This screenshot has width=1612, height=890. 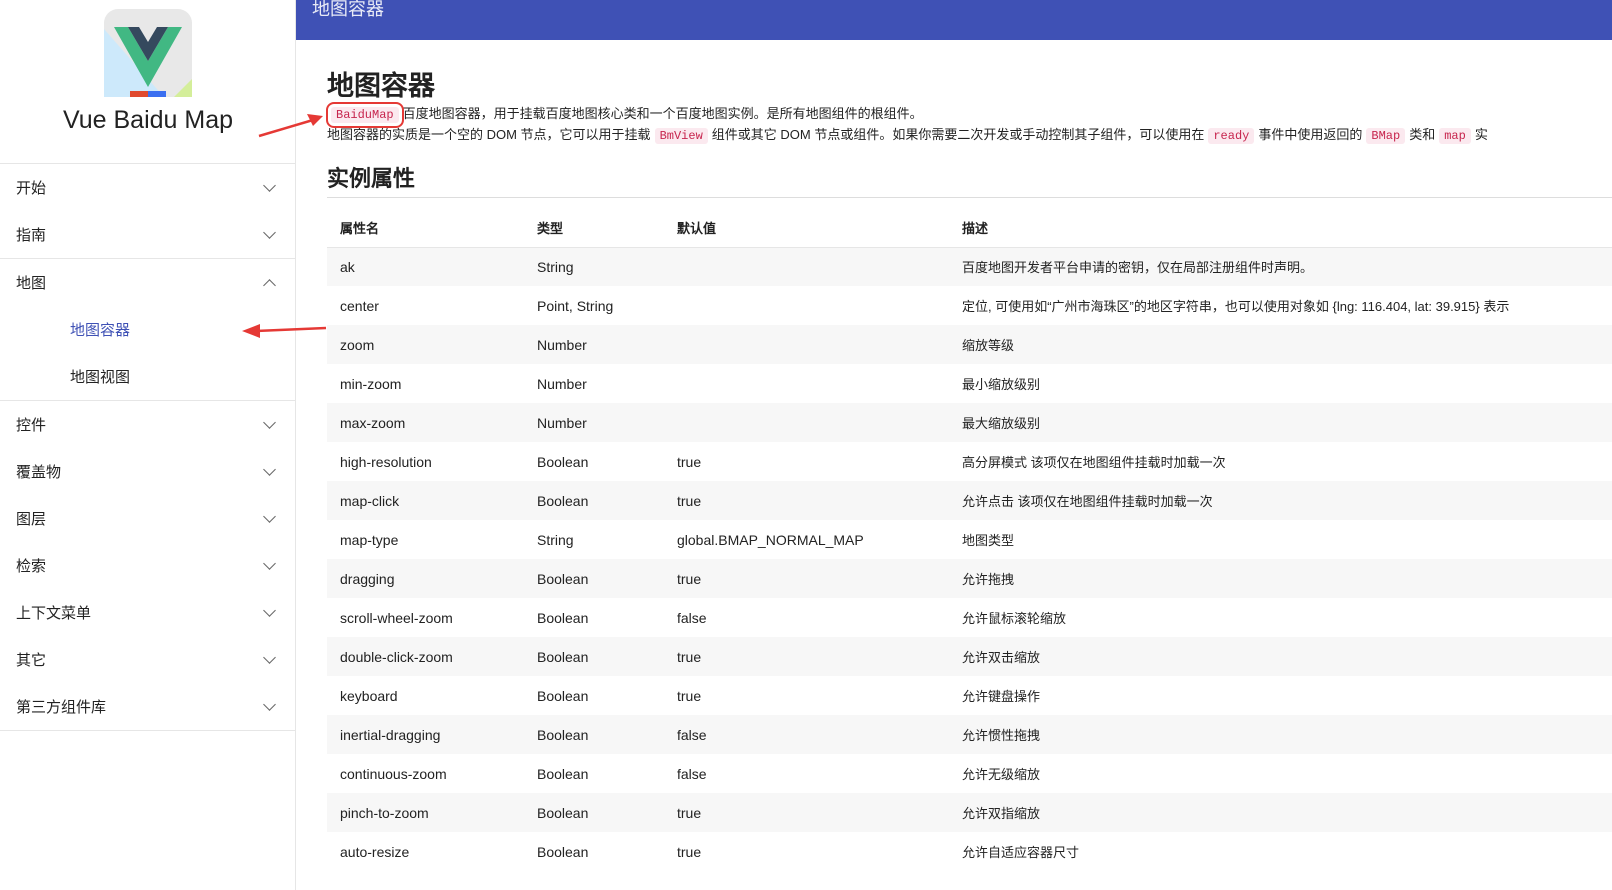 I want to click on nav-group-label: 图层, so click(x=31, y=519).